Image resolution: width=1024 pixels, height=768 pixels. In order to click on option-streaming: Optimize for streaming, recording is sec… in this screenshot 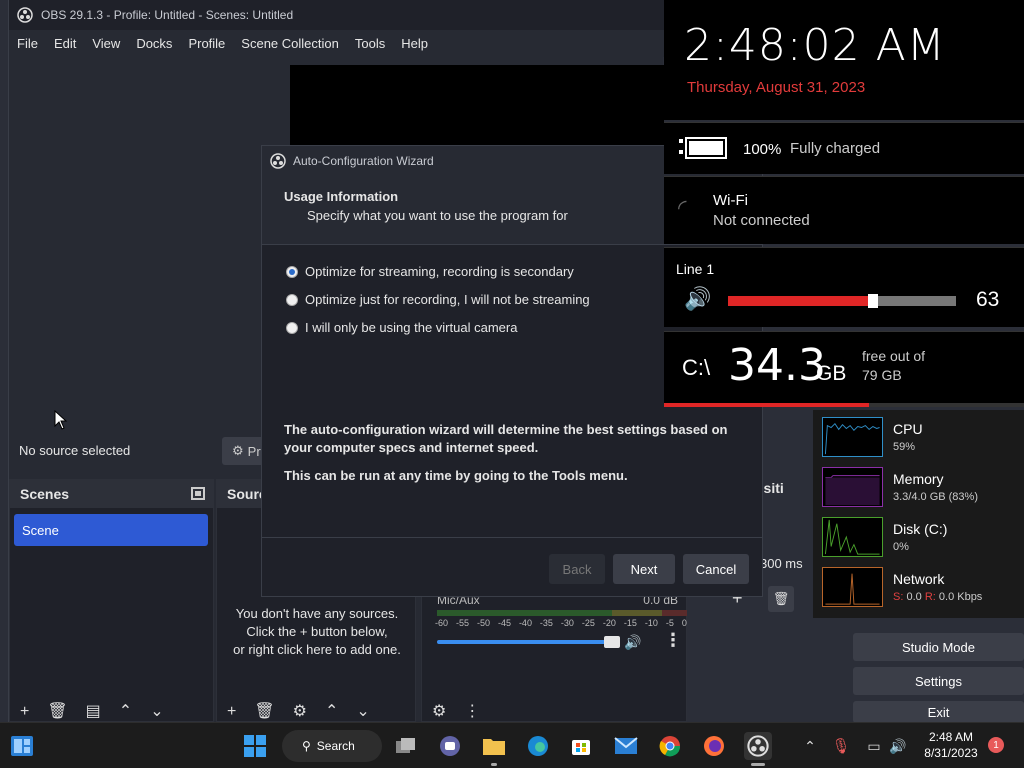, I will do `click(430, 271)`.